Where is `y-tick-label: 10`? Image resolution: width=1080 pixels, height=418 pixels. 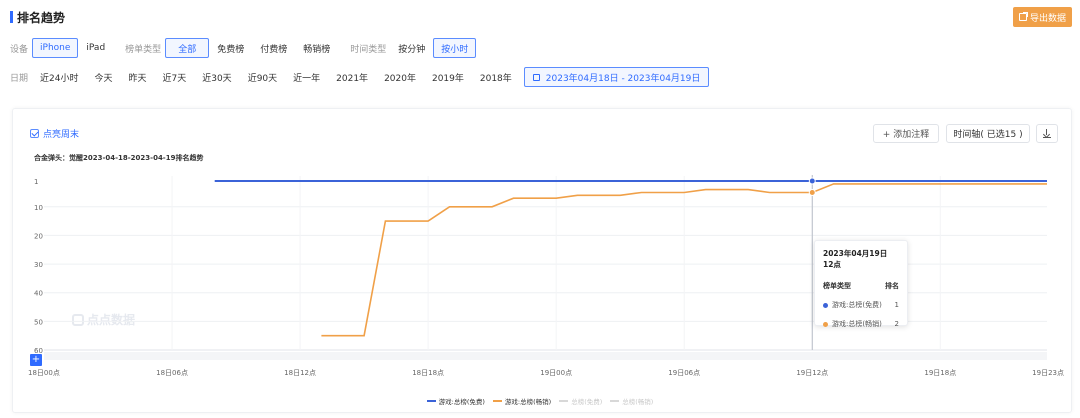
y-tick-label: 10 is located at coordinates (38, 208).